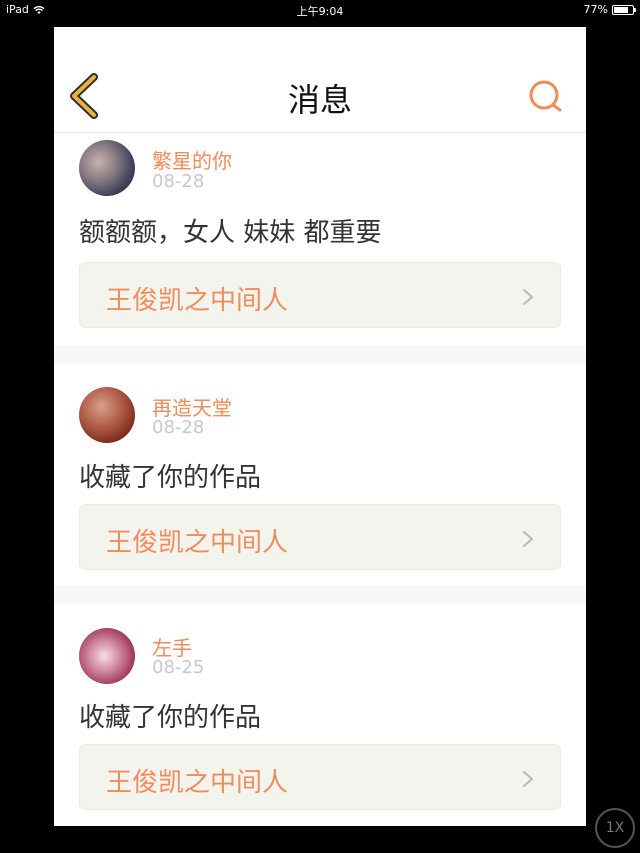 This screenshot has height=853, width=640. Describe the element at coordinates (546, 97) in the screenshot. I see `search-icon` at that location.